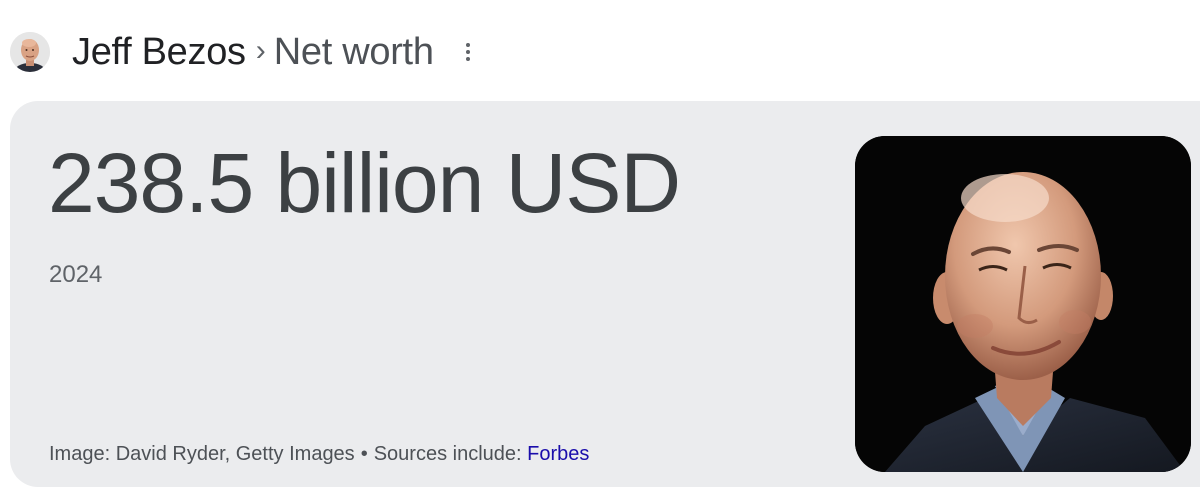 The height and width of the screenshot is (491, 1200). I want to click on entity-name: Jeff Bezos, so click(159, 52).